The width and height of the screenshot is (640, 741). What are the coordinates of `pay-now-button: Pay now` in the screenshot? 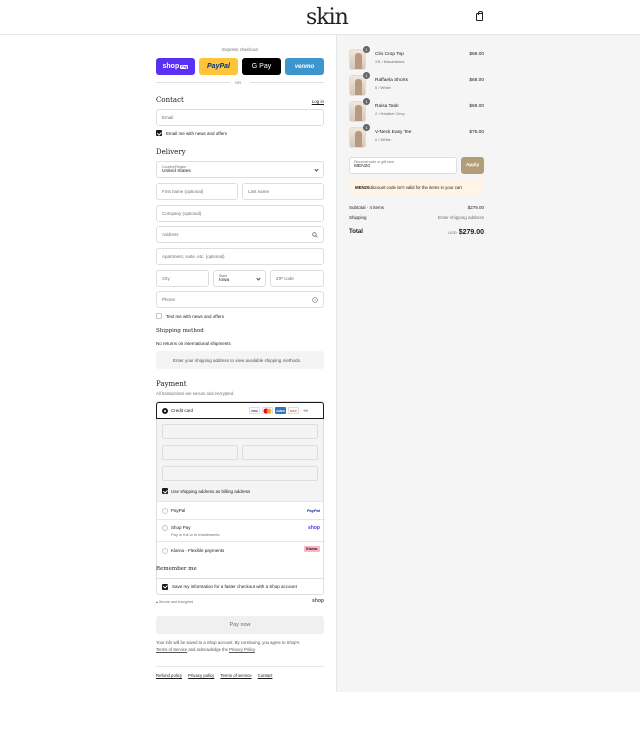 It's located at (240, 625).